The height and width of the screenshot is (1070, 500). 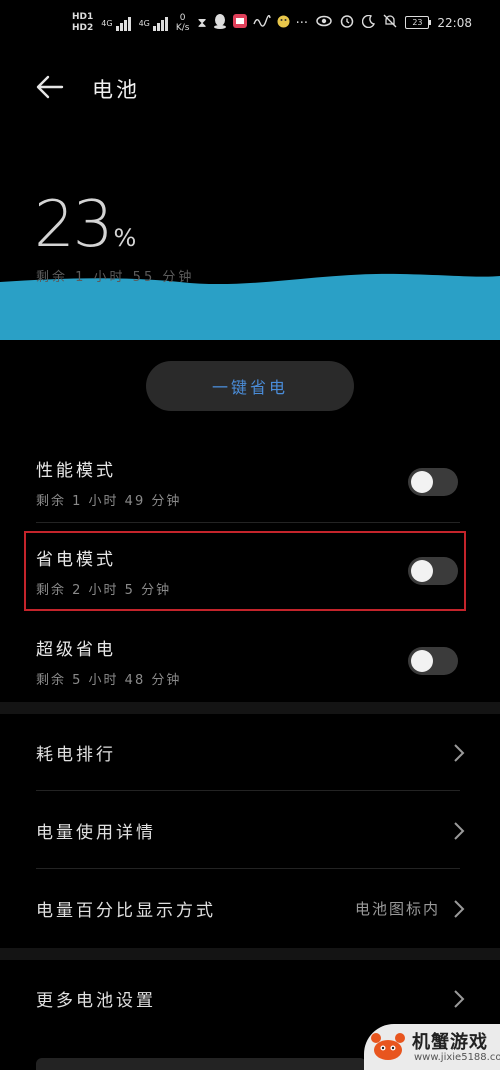 I want to click on watermark: 机蟹游戏 www.jixie5188.com, so click(x=432, y=1047).